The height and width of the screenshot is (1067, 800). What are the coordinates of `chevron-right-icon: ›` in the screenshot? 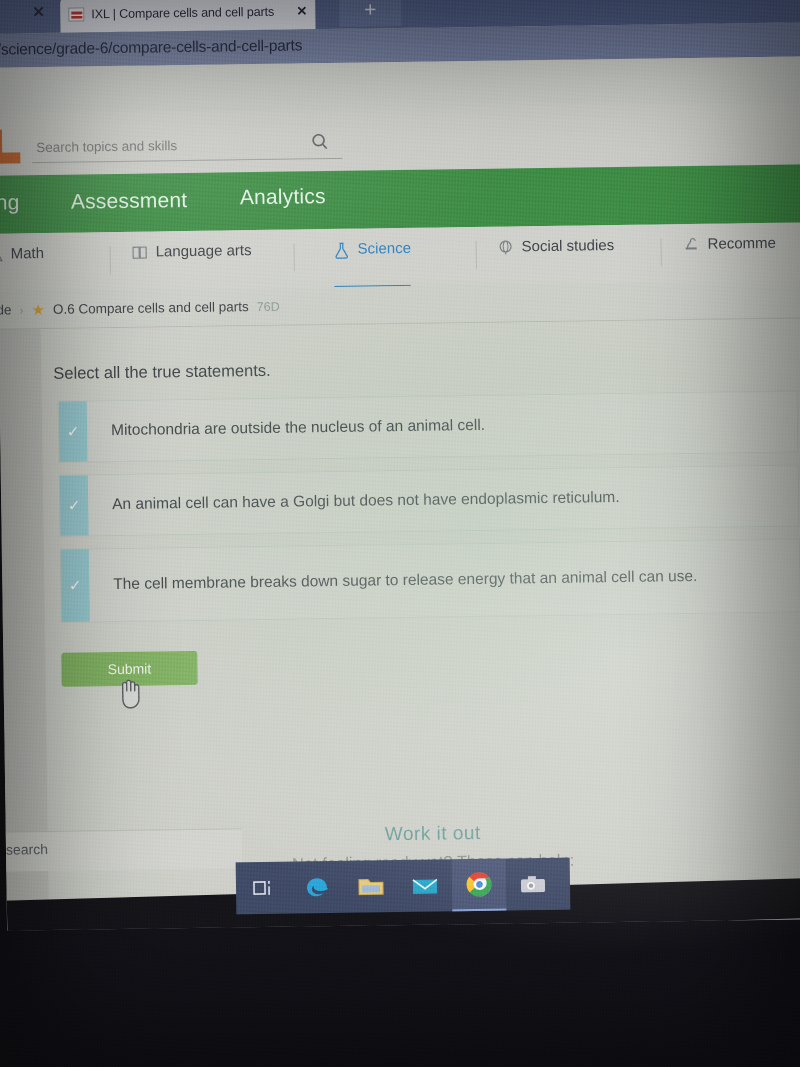 It's located at (21, 309).